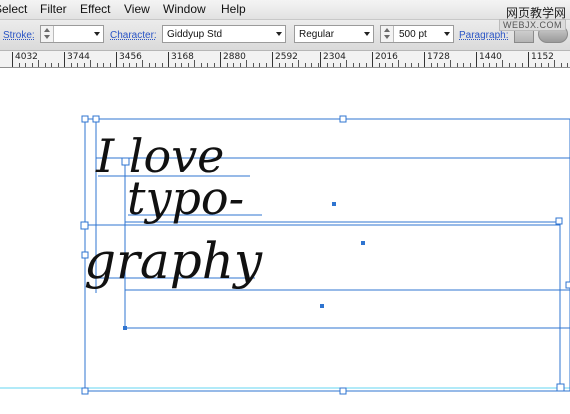 The width and height of the screenshot is (570, 414). I want to click on ruler-label: 1728, so click(438, 57).